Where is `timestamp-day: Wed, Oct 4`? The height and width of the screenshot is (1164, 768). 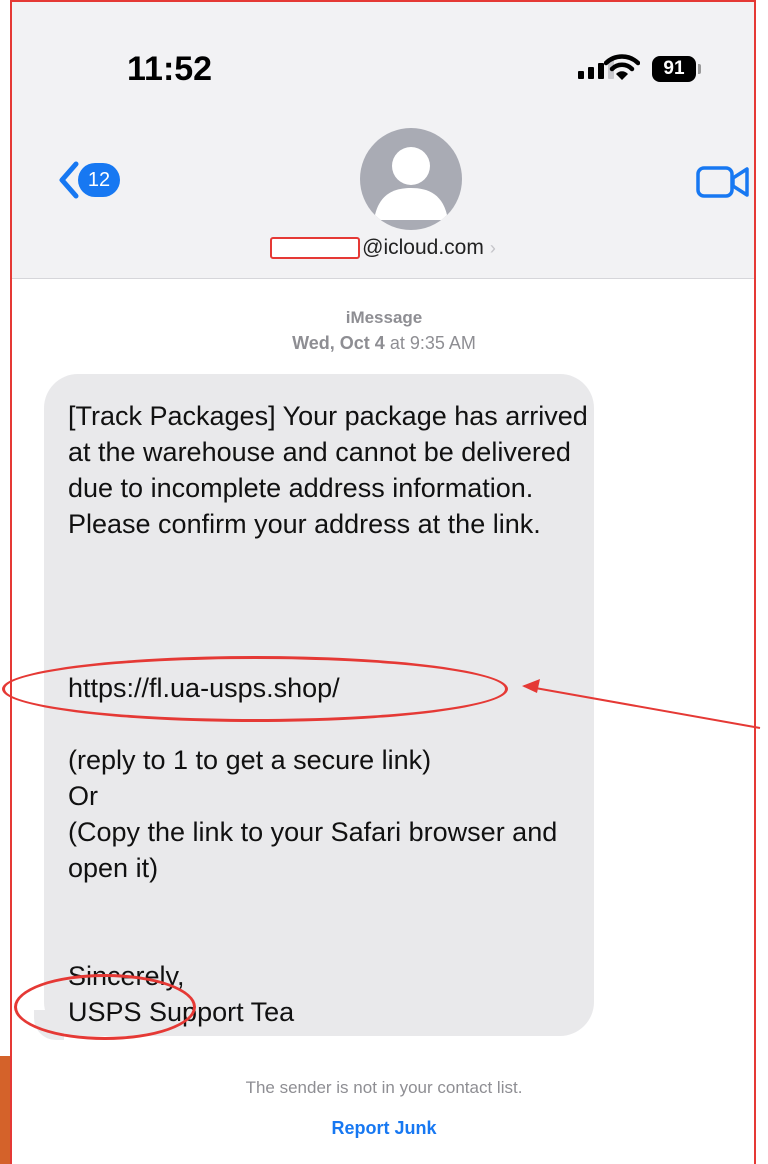 timestamp-day: Wed, Oct 4 is located at coordinates (338, 343).